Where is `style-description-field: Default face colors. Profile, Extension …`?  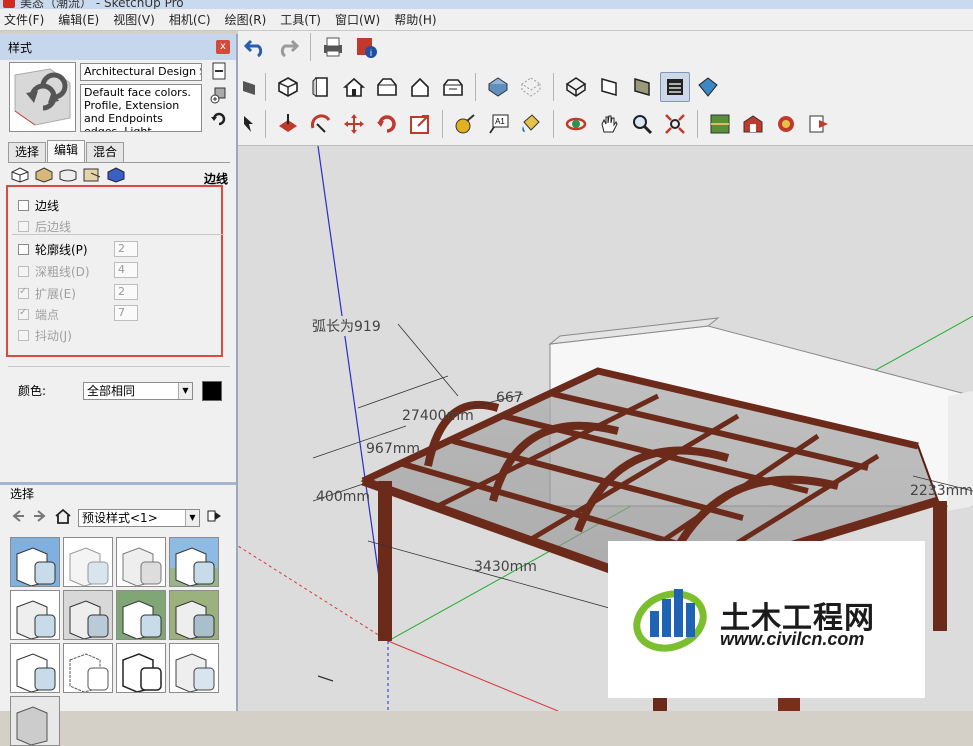
style-description-field: Default face colors. Profile, Extension … is located at coordinates (141, 108).